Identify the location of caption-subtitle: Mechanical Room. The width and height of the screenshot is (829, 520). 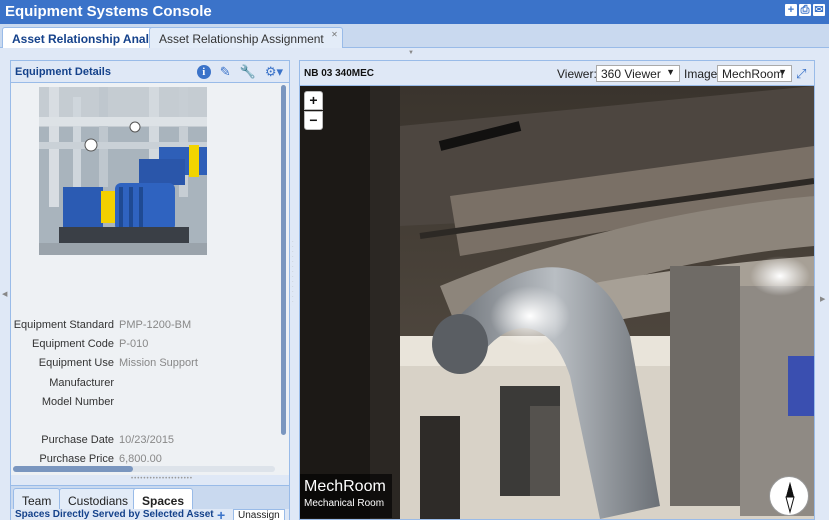
(344, 503).